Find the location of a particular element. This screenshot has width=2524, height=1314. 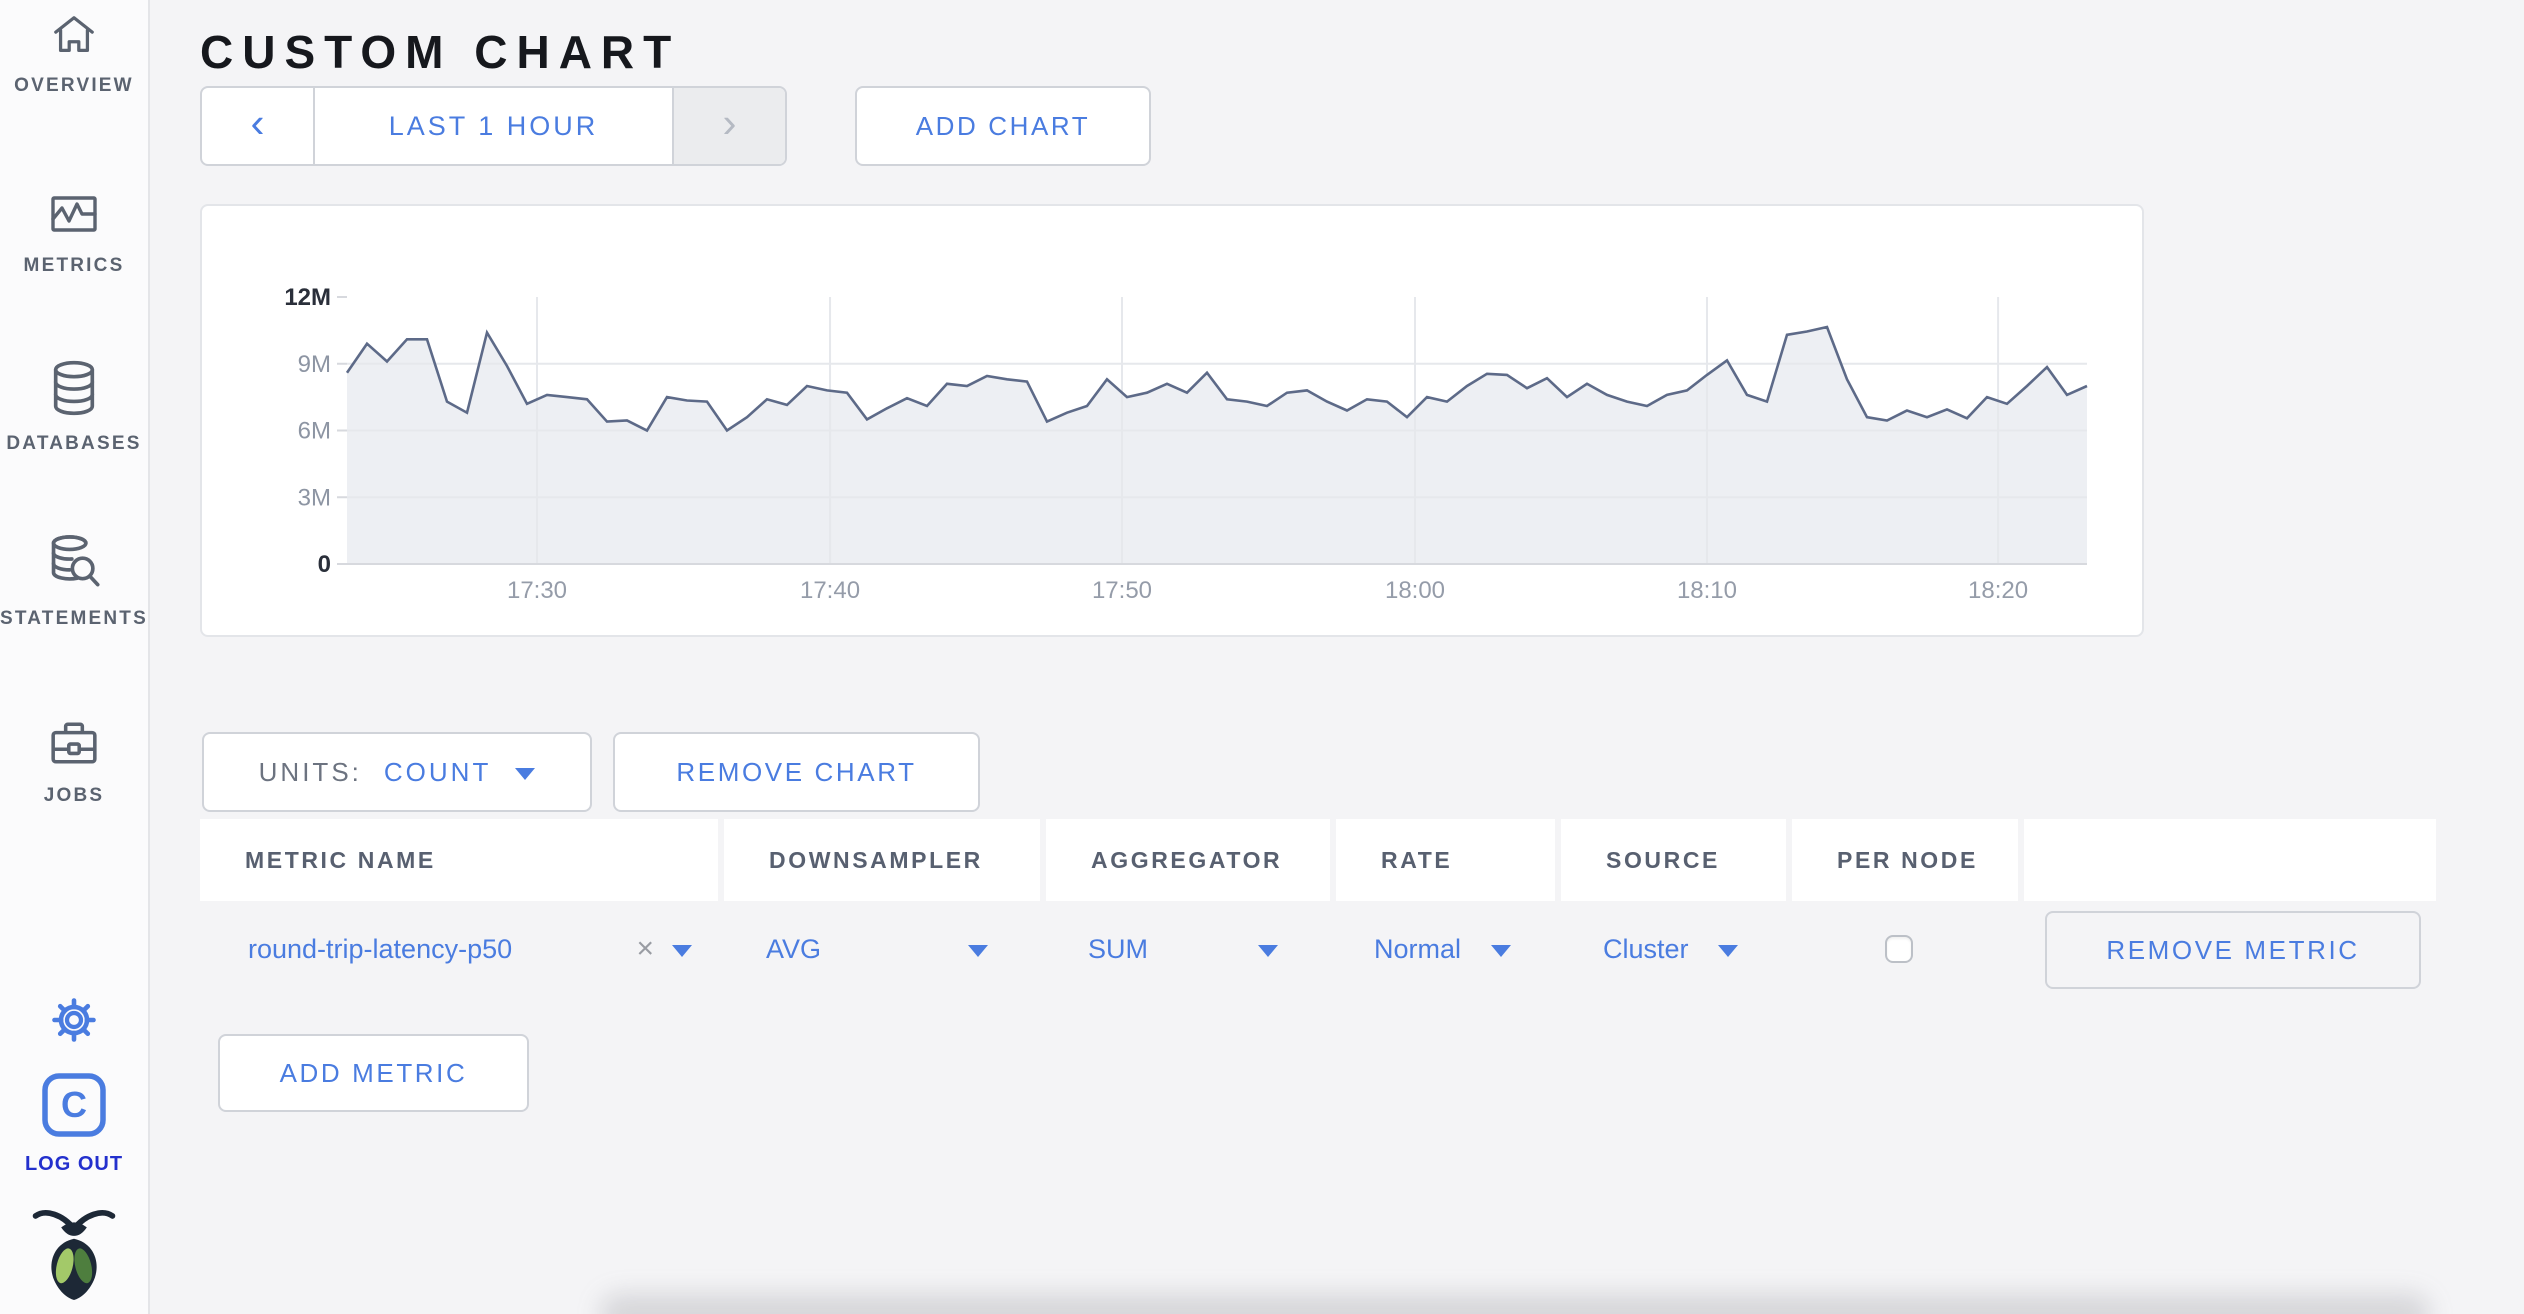

svg-text: 3M is located at coordinates (314, 497).